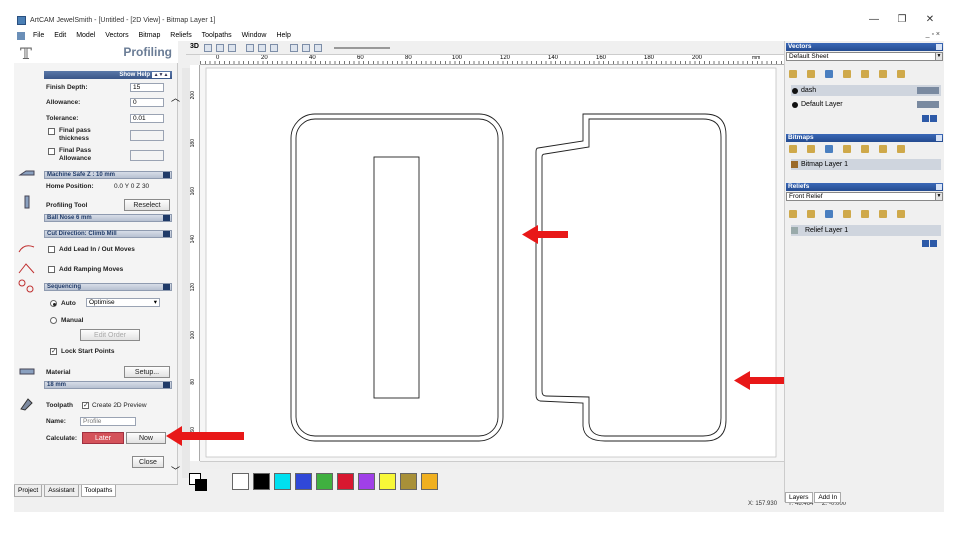 The height and width of the screenshot is (540, 960). Describe the element at coordinates (108, 218) in the screenshot. I see `tool-name-bar: Ball Nose 6 mm` at that location.